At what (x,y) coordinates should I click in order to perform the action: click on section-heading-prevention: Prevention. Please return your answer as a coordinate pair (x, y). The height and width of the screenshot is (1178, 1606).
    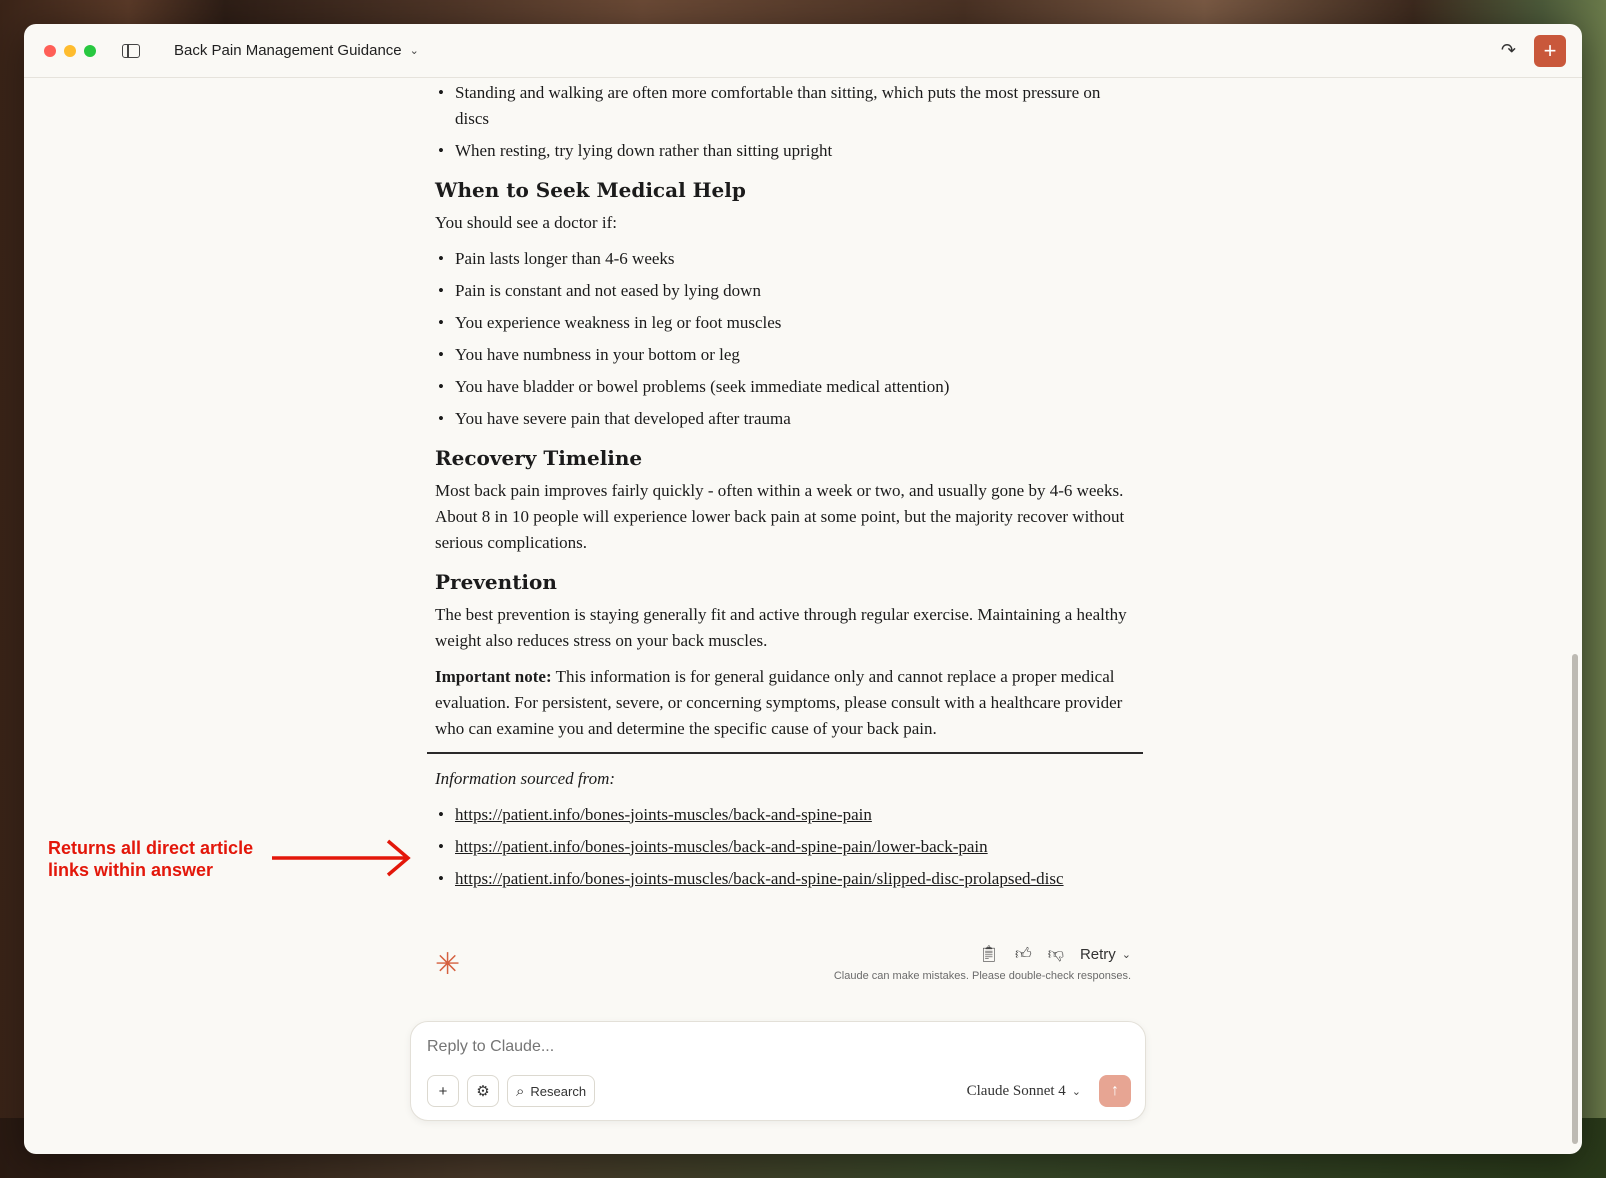
    Looking at the image, I should click on (496, 582).